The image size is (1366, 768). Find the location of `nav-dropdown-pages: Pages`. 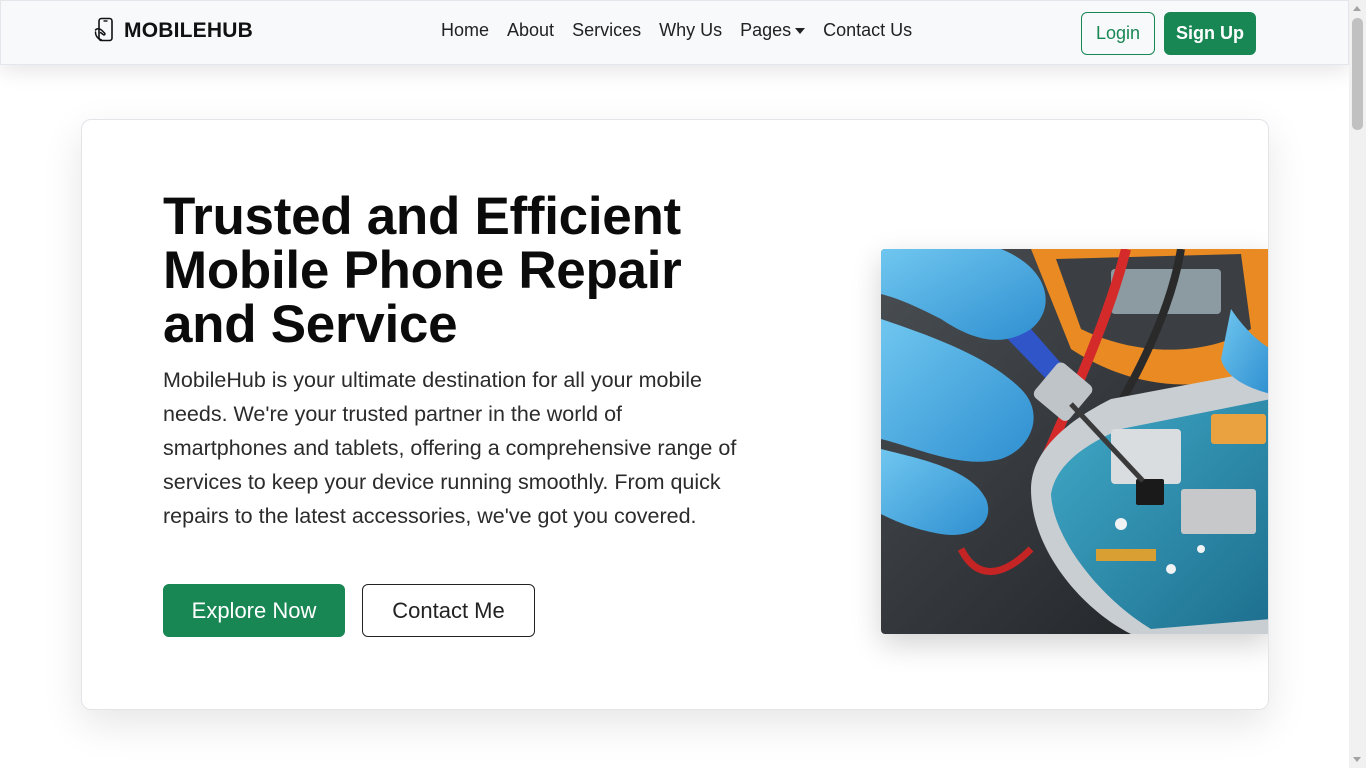

nav-dropdown-pages: Pages is located at coordinates (772, 30).